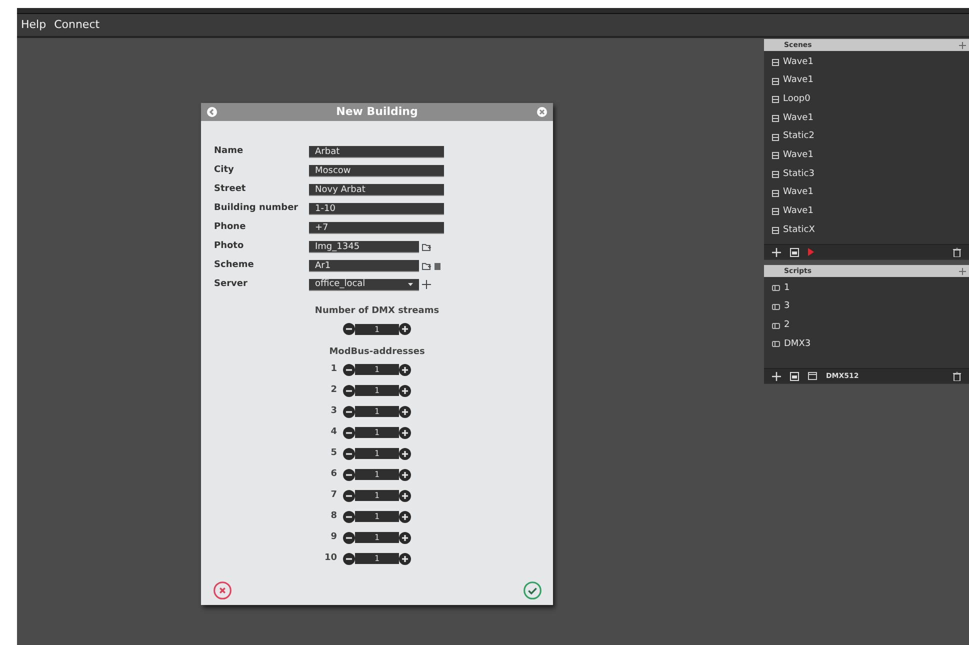  Describe the element at coordinates (866, 344) in the screenshot. I see `list-item: DMX3` at that location.